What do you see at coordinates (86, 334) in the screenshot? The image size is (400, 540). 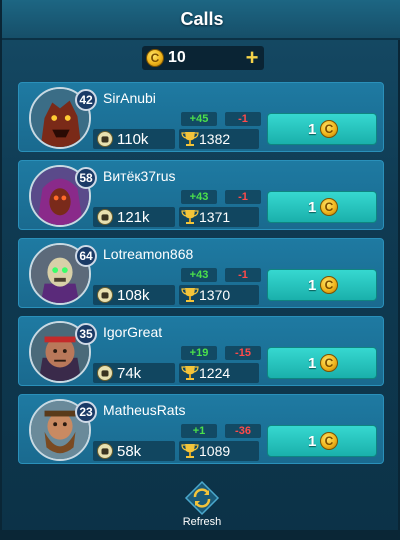 I see `level-badge: 35` at bounding box center [86, 334].